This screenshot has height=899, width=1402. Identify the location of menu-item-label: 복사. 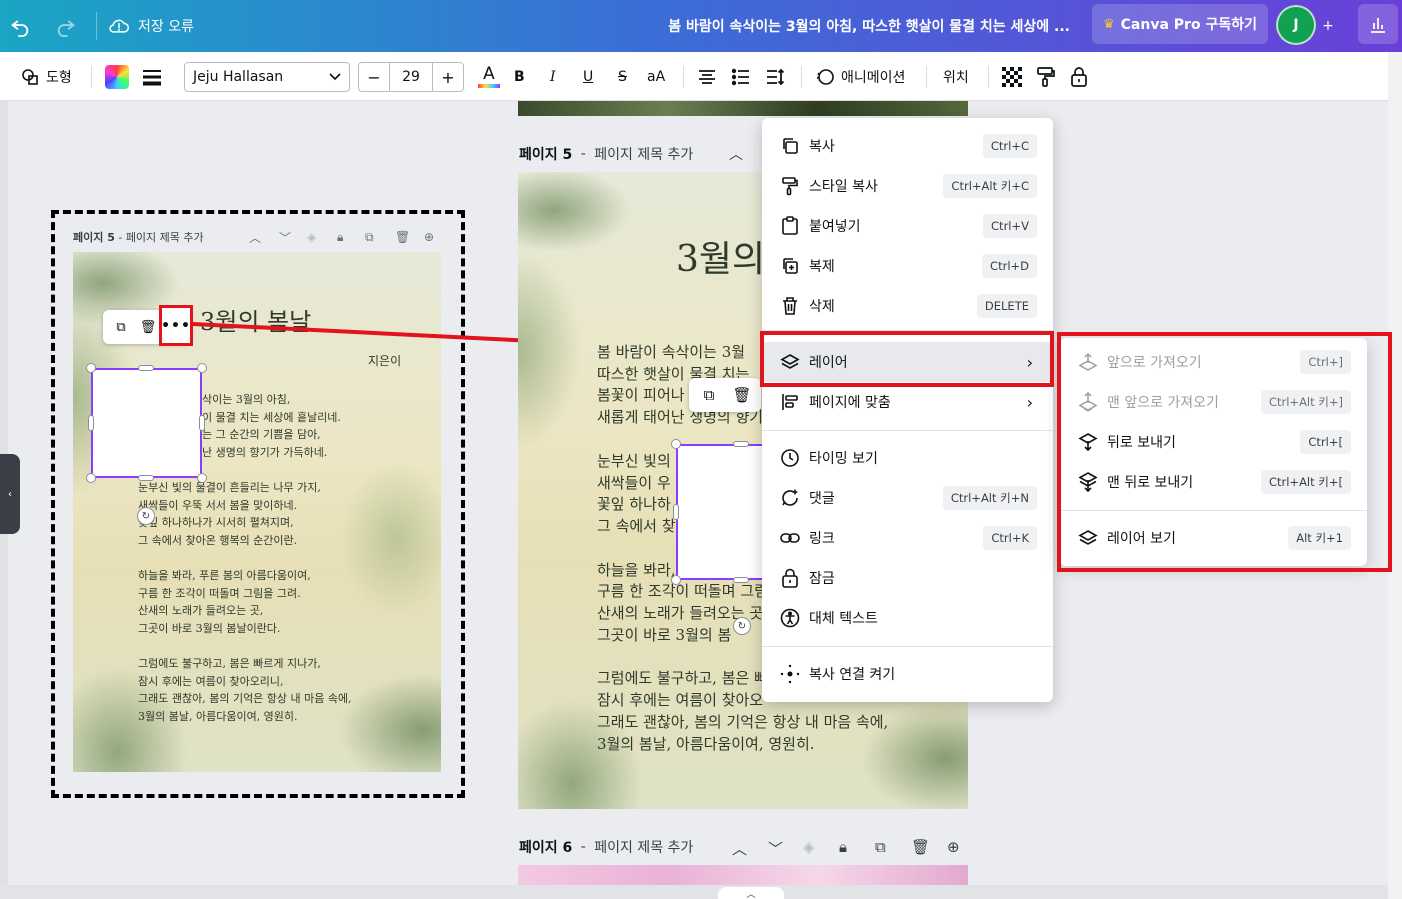
(822, 147).